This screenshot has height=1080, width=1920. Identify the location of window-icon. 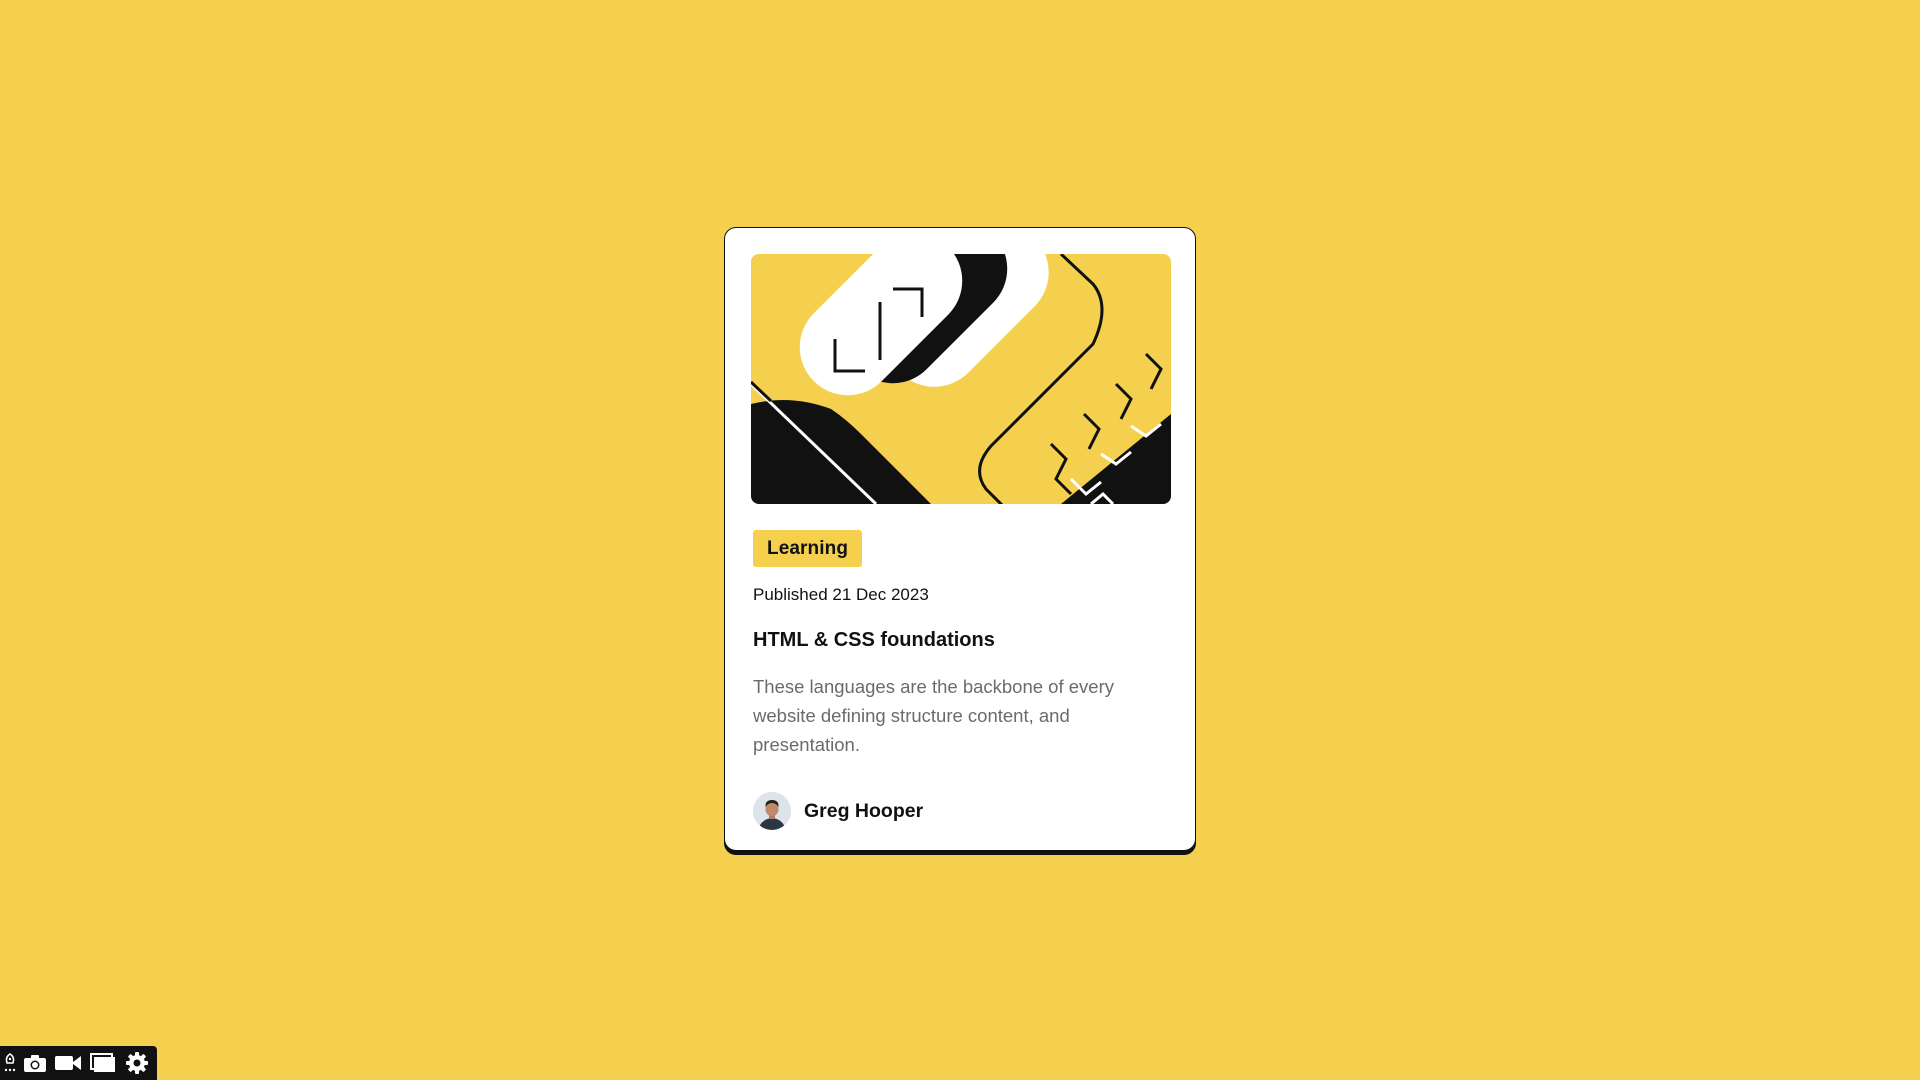
(102, 1062).